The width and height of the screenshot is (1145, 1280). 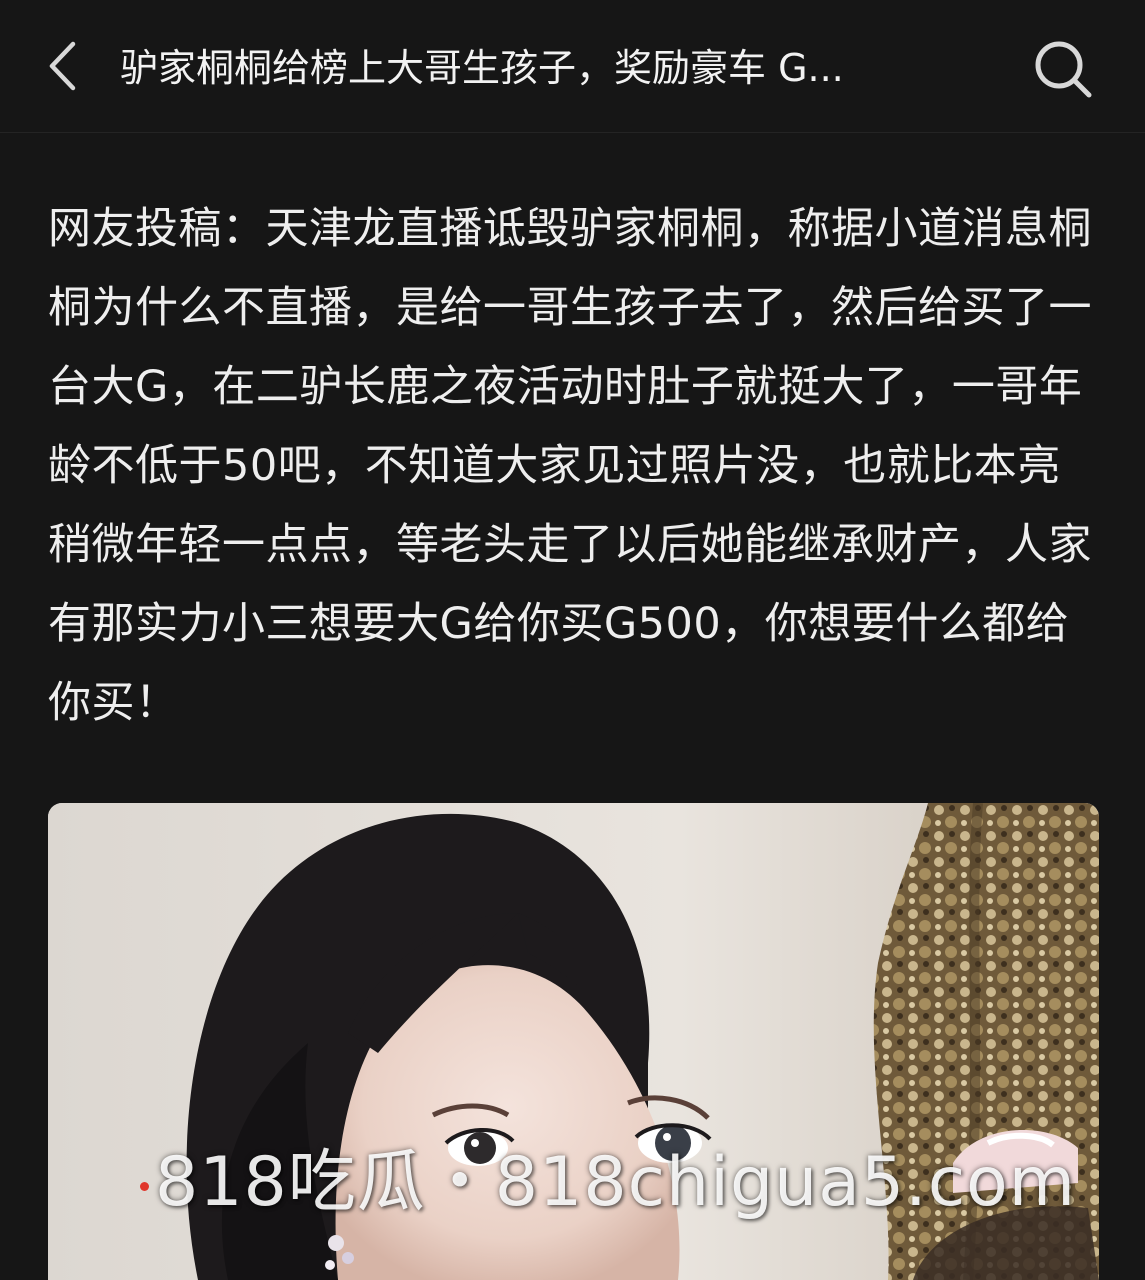 What do you see at coordinates (144, 1186) in the screenshot?
I see `watermark-dot-icon` at bounding box center [144, 1186].